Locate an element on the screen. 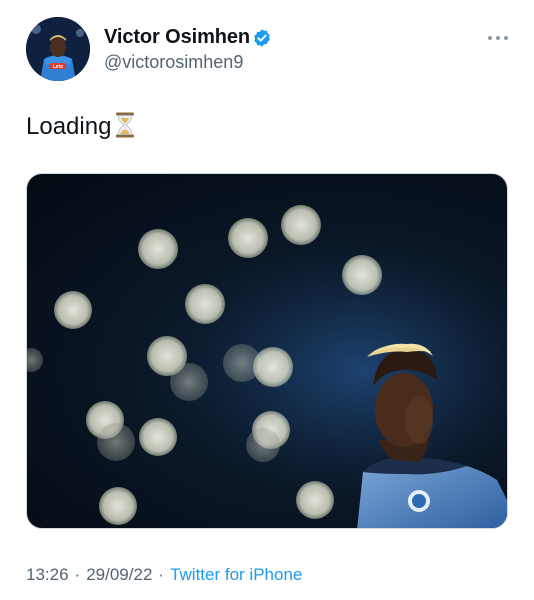  avatar-shirt-text: Lete is located at coordinates (58, 67).